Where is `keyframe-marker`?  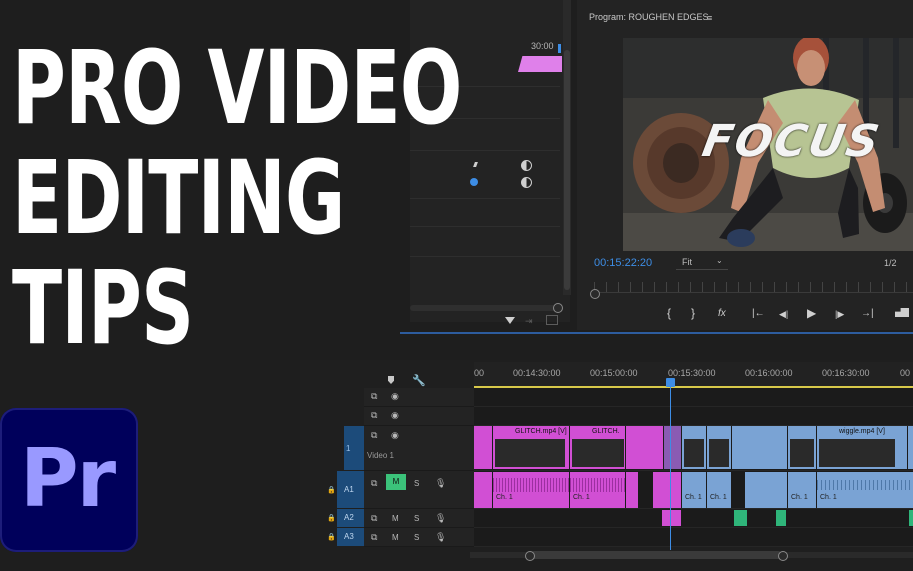
keyframe-marker is located at coordinates (474, 182).